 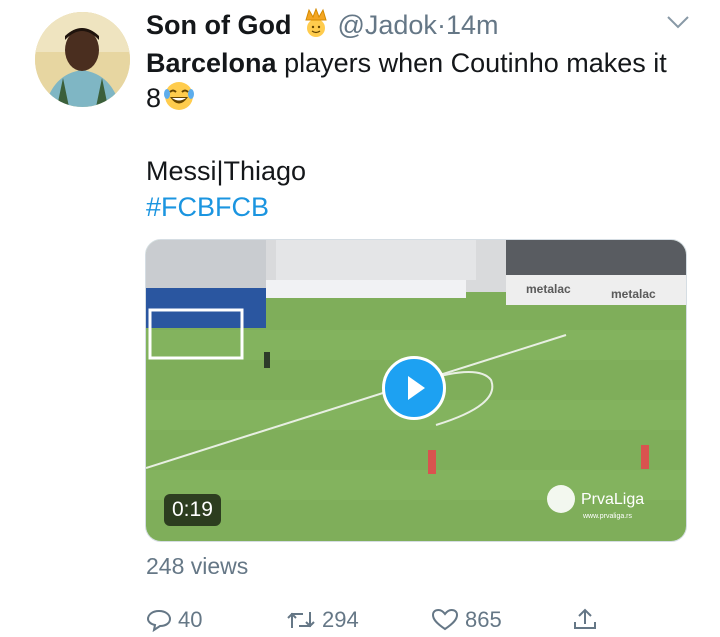 What do you see at coordinates (472, 25) in the screenshot?
I see `tweet-time: 14m` at bounding box center [472, 25].